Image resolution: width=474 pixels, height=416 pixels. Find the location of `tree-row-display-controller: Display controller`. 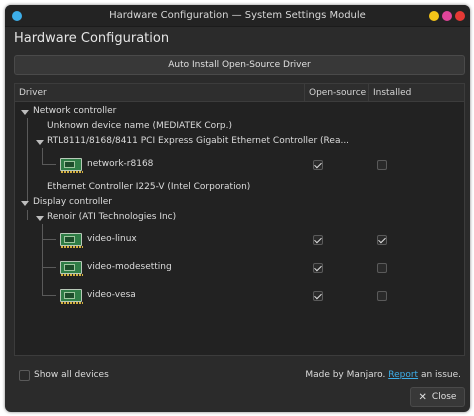

tree-row-display-controller: Display controller is located at coordinates (239, 204).